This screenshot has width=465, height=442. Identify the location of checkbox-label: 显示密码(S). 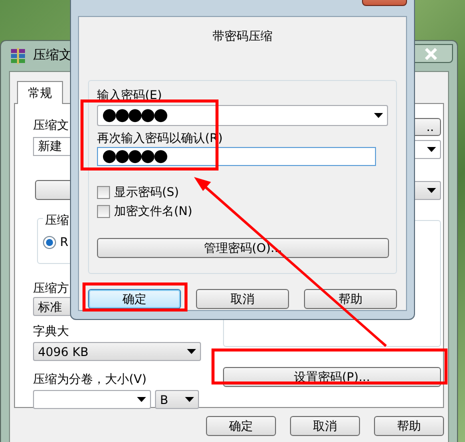
(146, 192).